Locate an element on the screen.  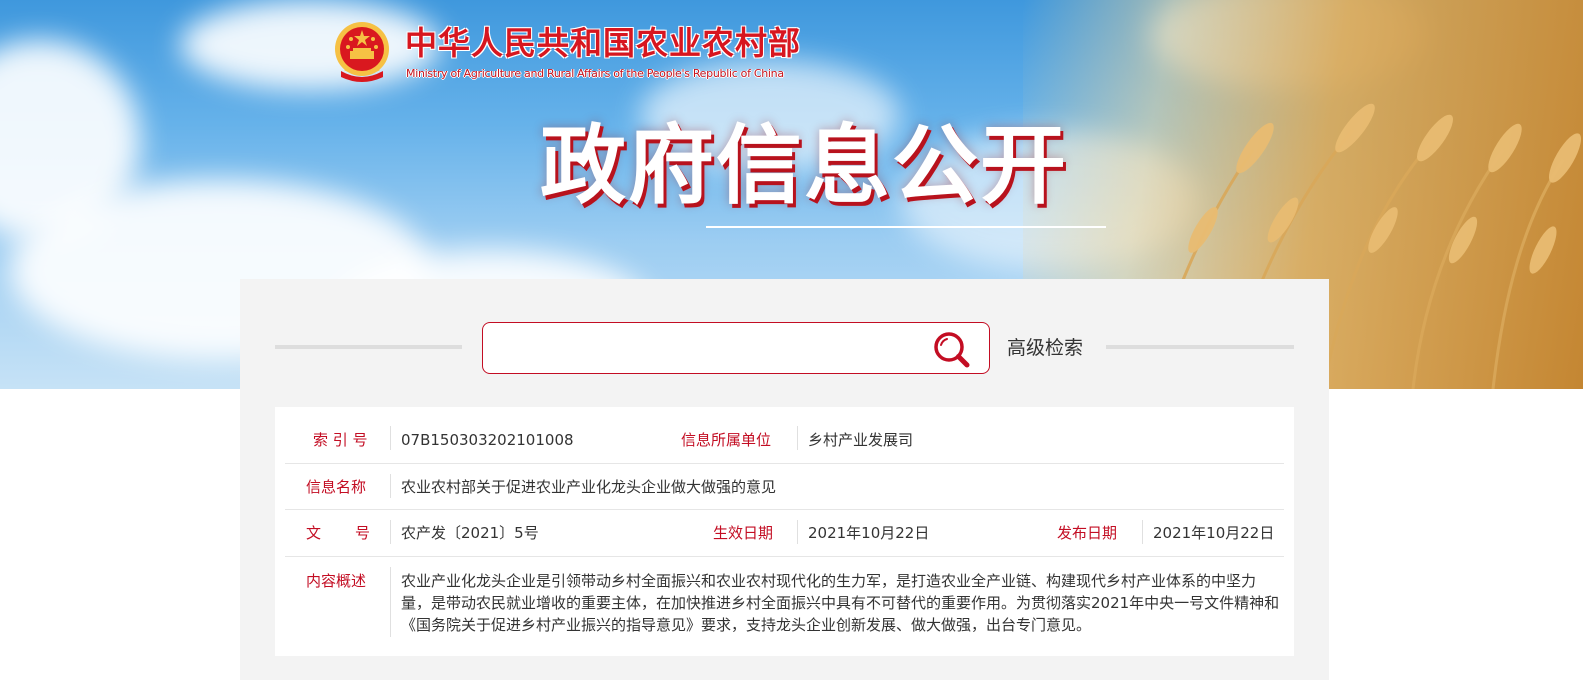
doc-number-label-text: 文 号 is located at coordinates (338, 533).